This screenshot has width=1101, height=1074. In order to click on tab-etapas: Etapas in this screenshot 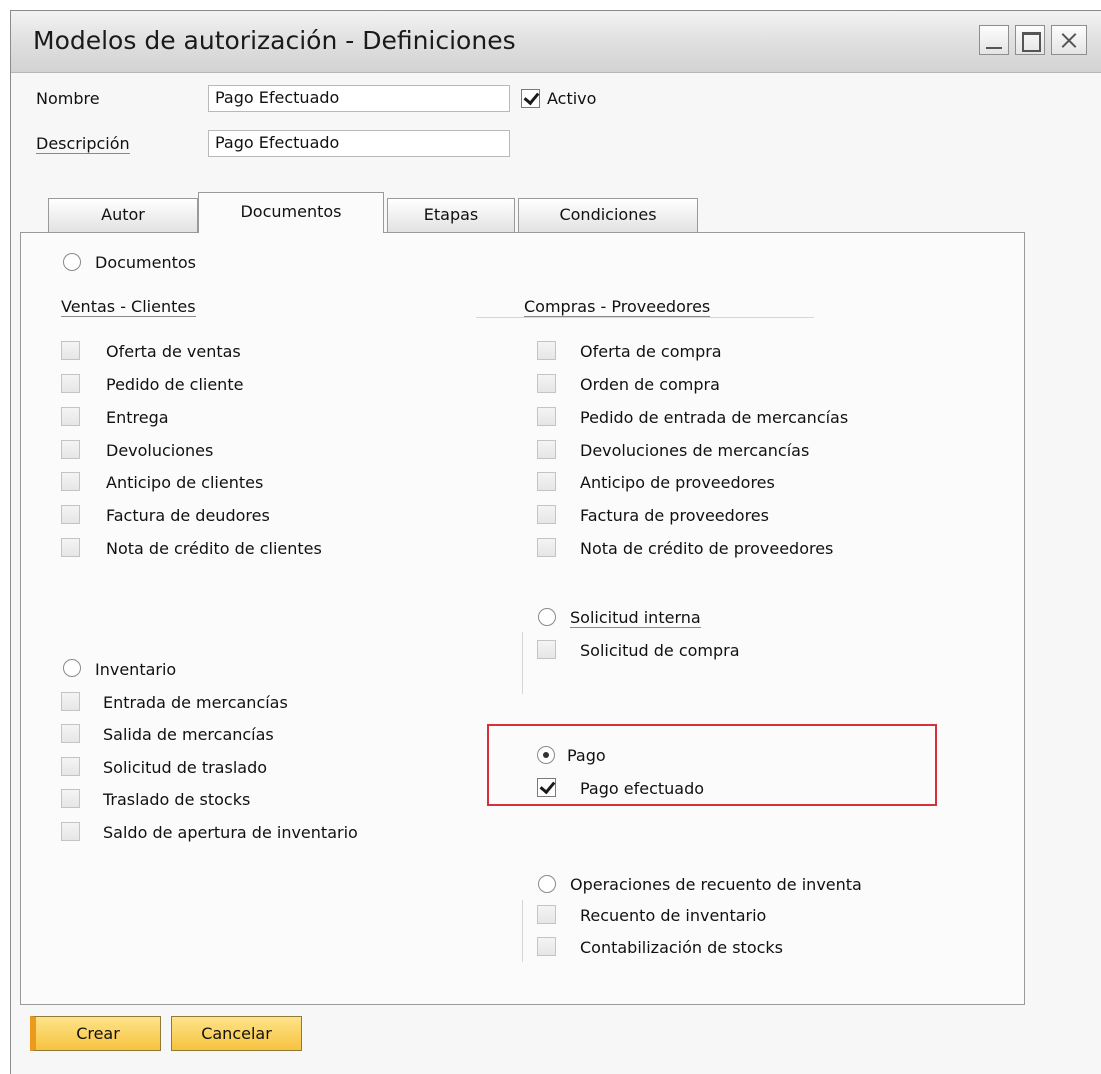, I will do `click(451, 215)`.